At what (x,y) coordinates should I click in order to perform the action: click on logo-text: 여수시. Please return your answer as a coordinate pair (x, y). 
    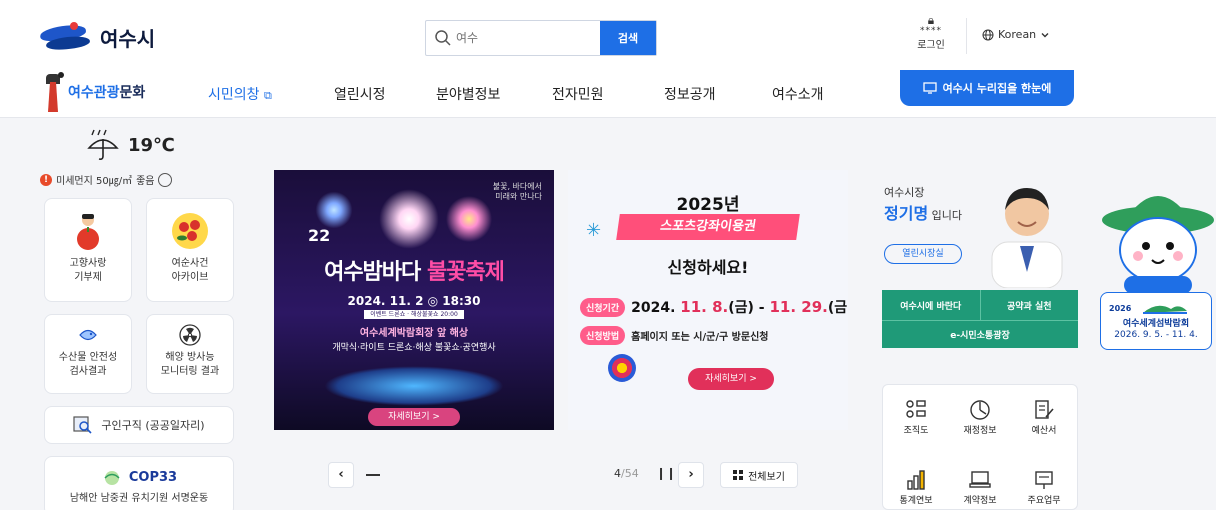
    Looking at the image, I should click on (128, 38).